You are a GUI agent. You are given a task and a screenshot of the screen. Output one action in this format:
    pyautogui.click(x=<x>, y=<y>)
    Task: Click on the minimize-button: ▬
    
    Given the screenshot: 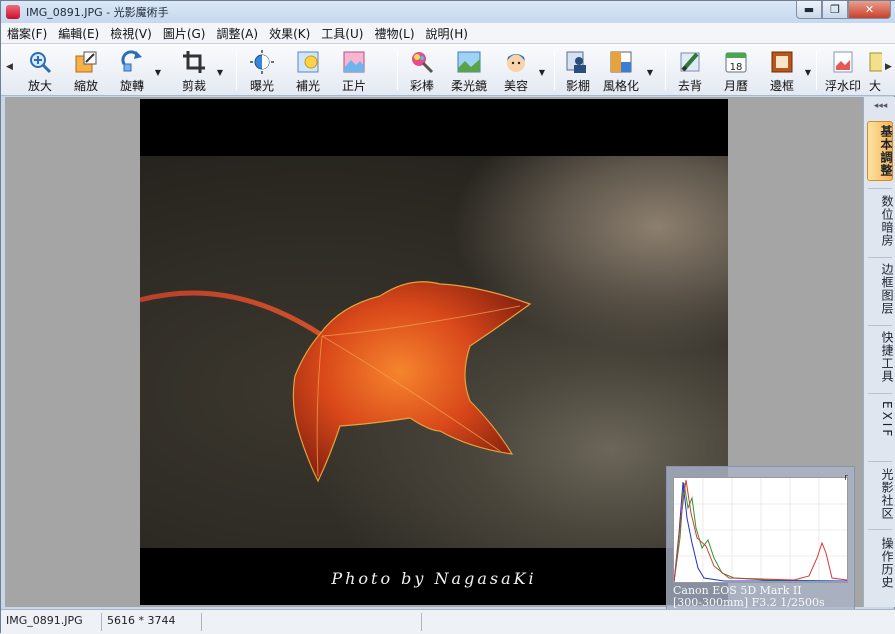 What is the action you would take?
    pyautogui.click(x=809, y=10)
    